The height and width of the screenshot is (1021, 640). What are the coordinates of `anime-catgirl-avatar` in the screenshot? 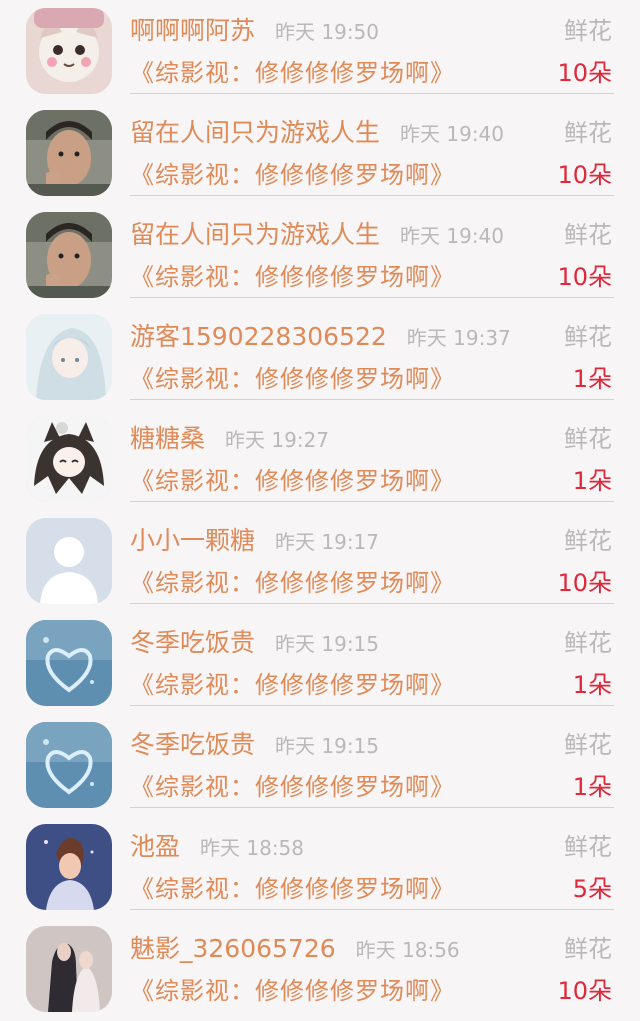 It's located at (69, 459).